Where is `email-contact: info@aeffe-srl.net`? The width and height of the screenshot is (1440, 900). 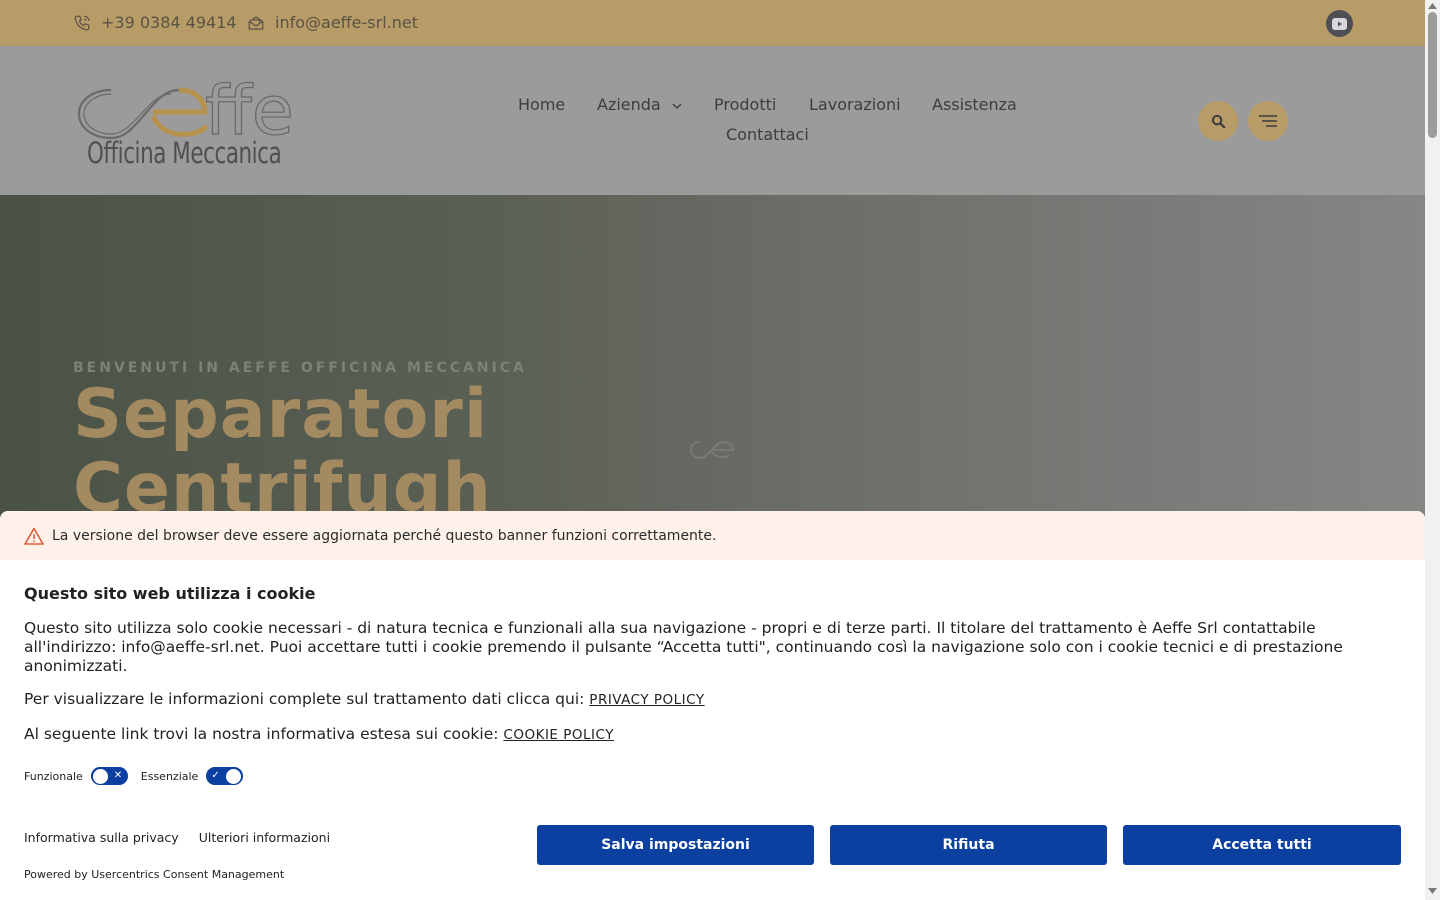 email-contact: info@aeffe-srl.net is located at coordinates (332, 22).